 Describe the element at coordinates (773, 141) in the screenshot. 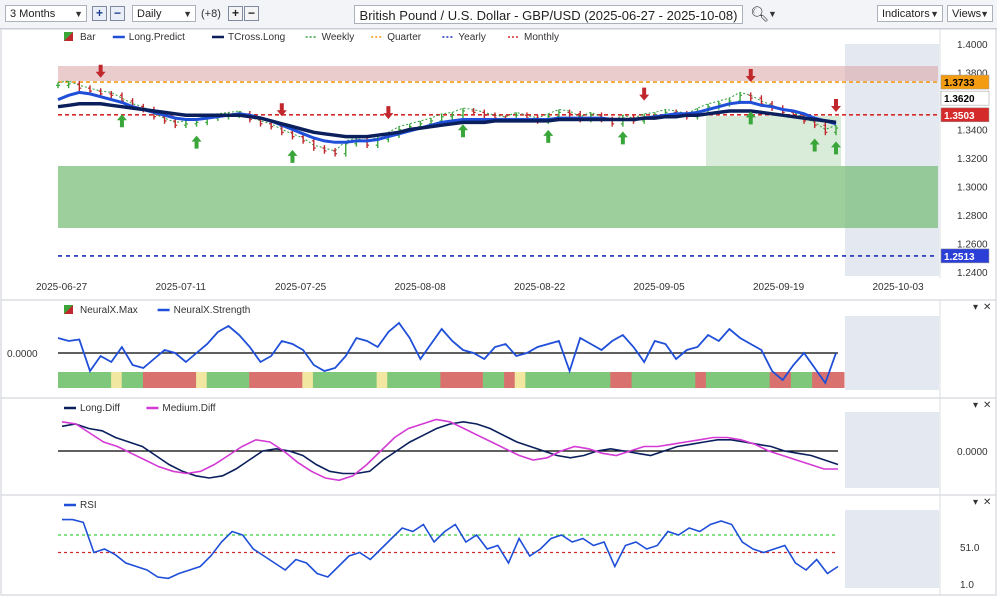

I see `forecast-band` at that location.